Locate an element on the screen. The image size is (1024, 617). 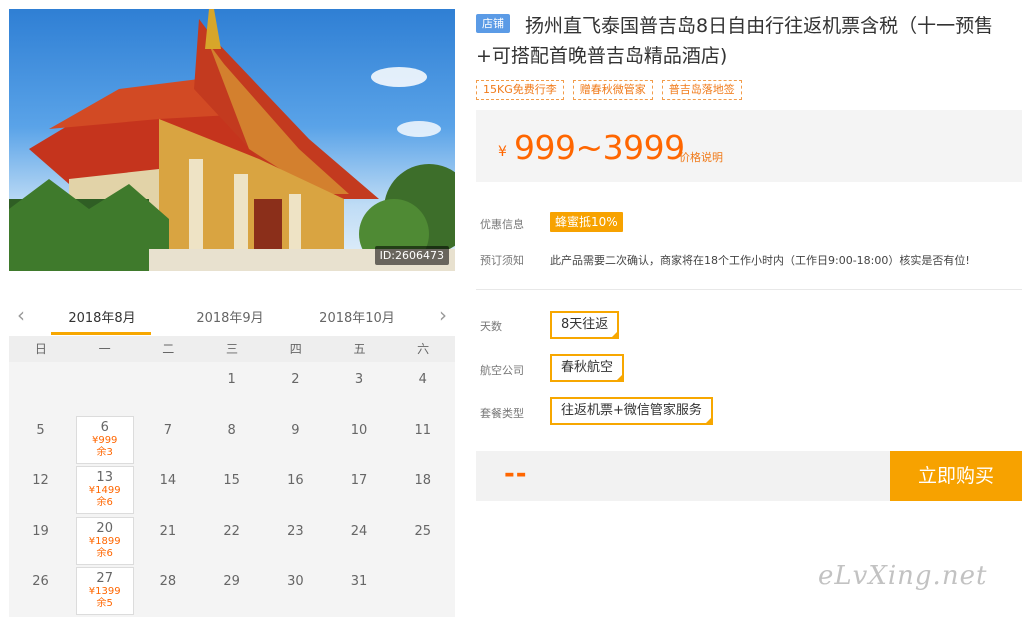
day-number: 17 is located at coordinates (359, 480).